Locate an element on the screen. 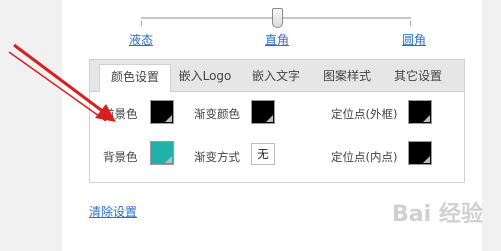 The width and height of the screenshot is (501, 251). arrow-shaft-shadow is located at coordinates (57, 86).